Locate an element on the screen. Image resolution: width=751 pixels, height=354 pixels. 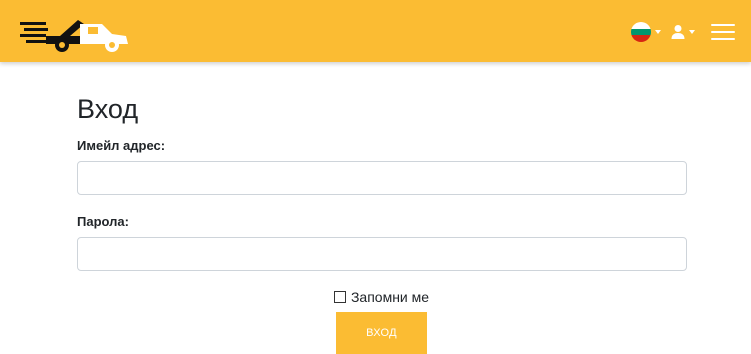
user-dropdown-toggle is located at coordinates (683, 32).